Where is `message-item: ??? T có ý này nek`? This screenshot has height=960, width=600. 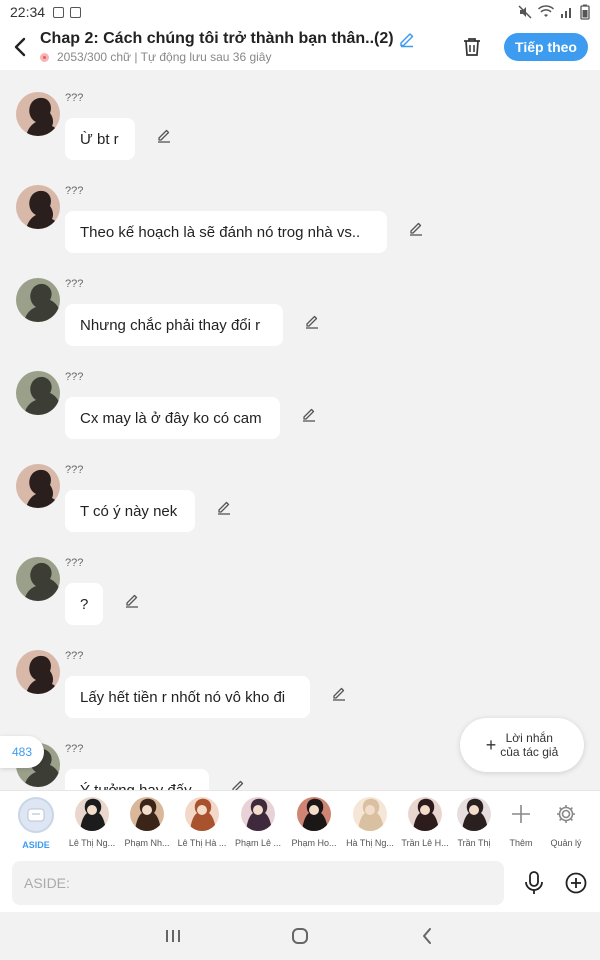 message-item: ??? T có ý này nek is located at coordinates (300, 492).